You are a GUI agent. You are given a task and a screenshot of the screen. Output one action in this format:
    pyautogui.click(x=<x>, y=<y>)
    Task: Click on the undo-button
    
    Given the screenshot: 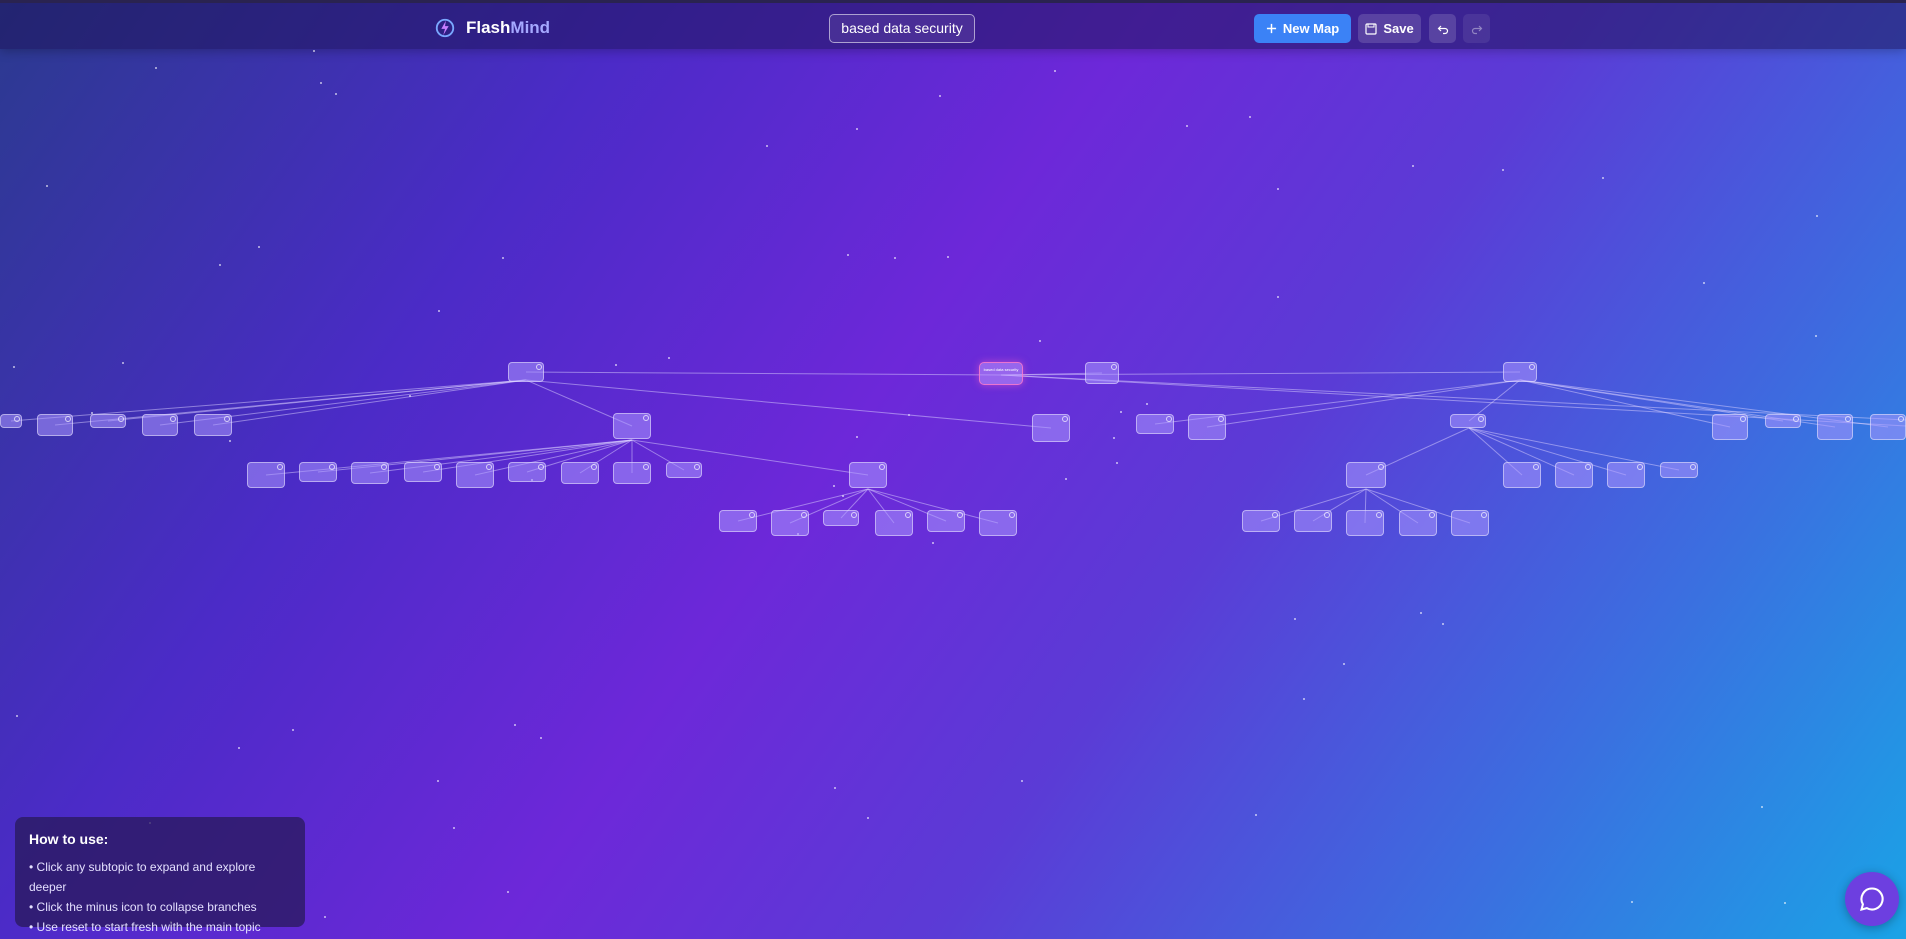 What is the action you would take?
    pyautogui.click(x=1442, y=28)
    